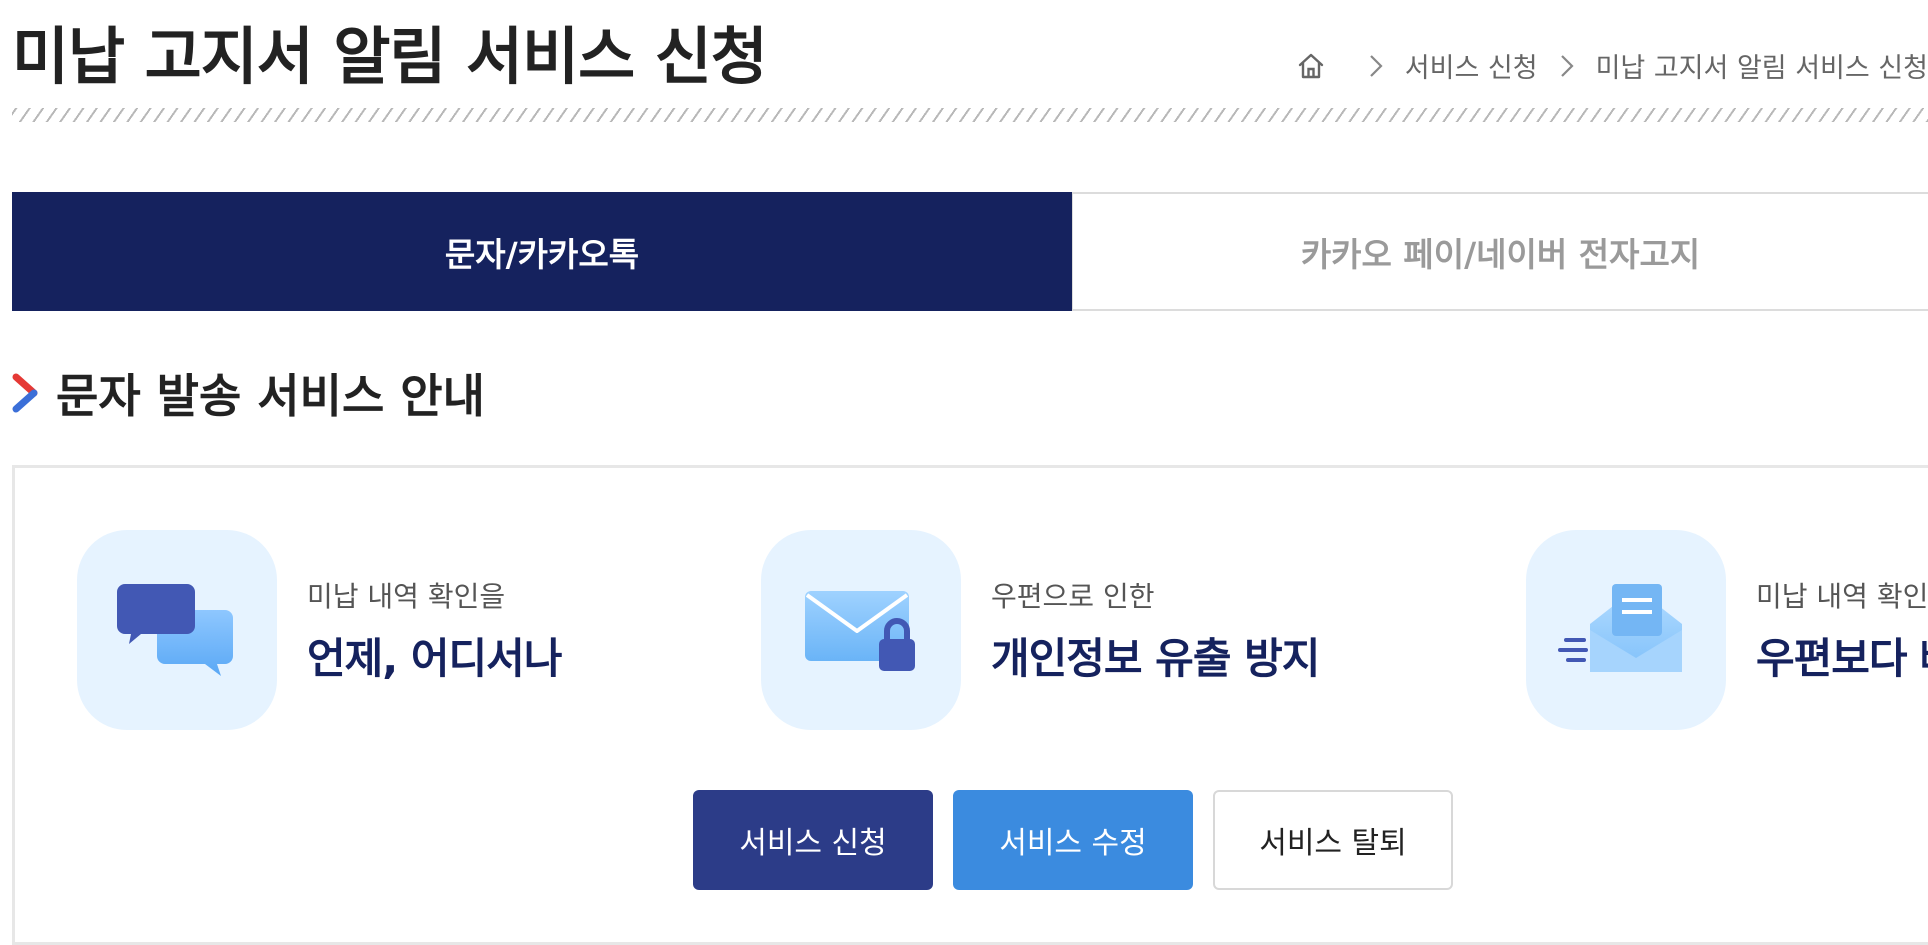 Image resolution: width=1928 pixels, height=945 pixels. I want to click on home-icon, so click(1311, 66).